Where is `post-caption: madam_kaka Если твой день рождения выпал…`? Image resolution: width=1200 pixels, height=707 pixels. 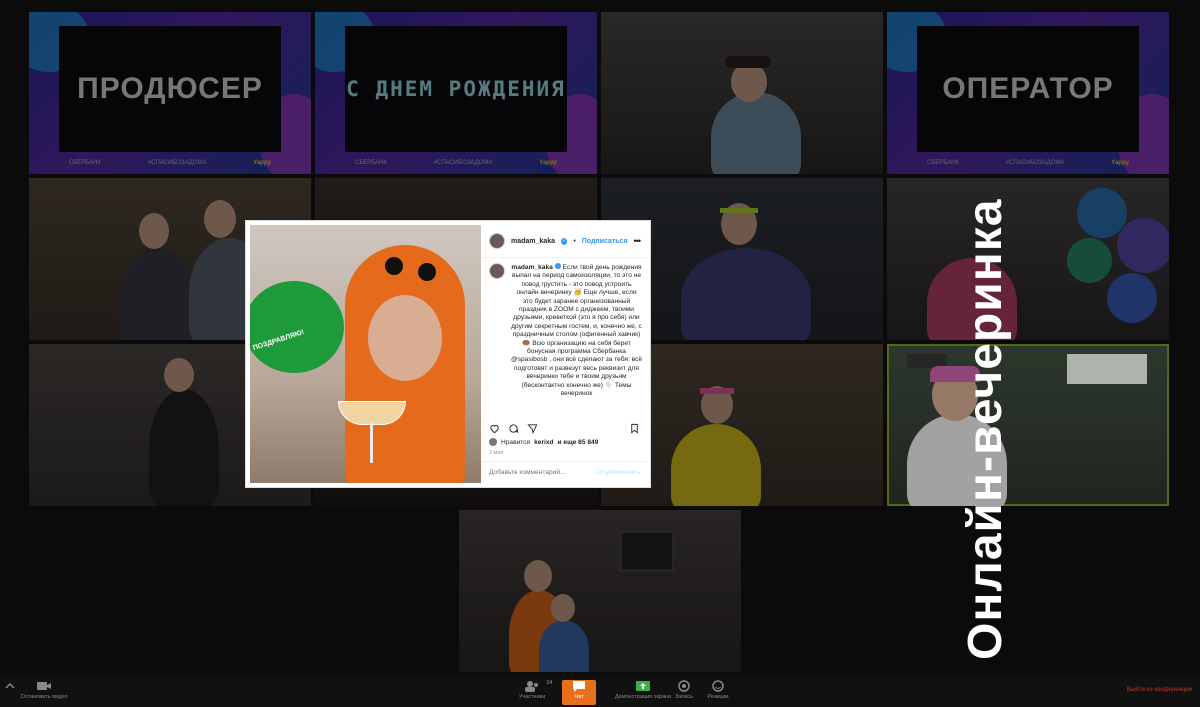
post-caption: madam_kaka Если твой день рождения выпал… is located at coordinates (565, 341).